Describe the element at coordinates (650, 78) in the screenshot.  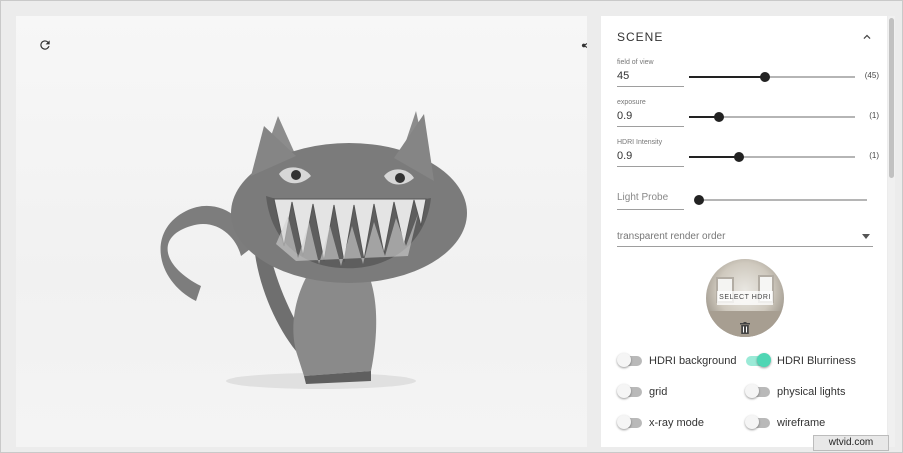
I see `field-of-view-input: 45` at that location.